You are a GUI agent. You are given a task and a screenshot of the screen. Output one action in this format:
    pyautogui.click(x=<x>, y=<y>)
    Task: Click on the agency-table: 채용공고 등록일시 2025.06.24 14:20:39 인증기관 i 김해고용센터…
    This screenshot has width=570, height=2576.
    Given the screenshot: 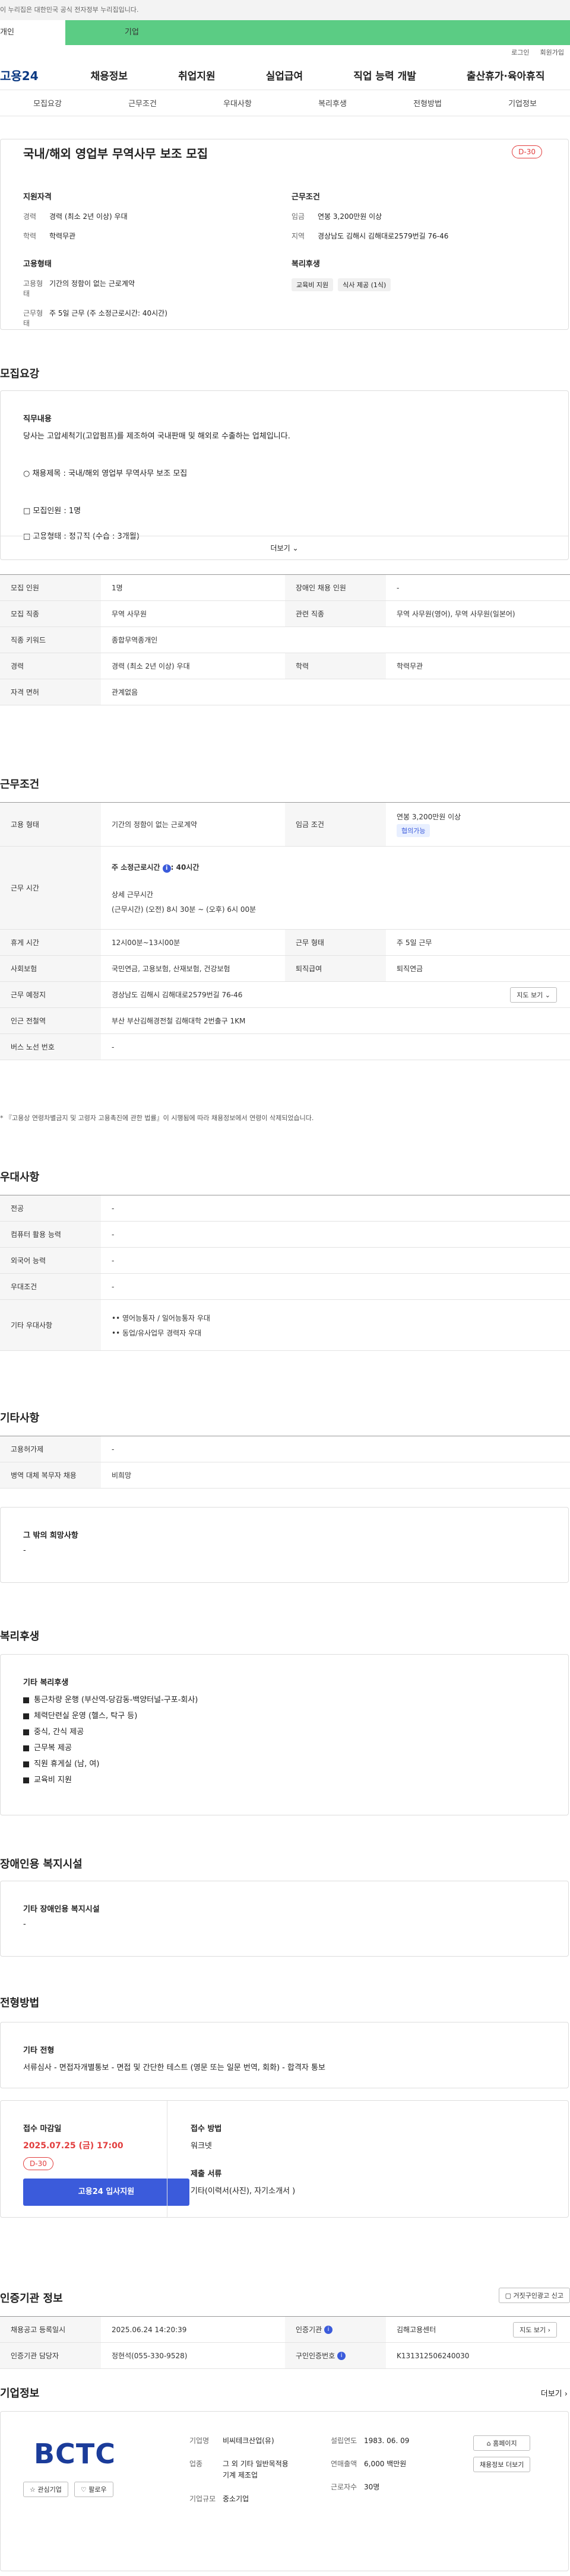 What is the action you would take?
    pyautogui.click(x=285, y=2342)
    